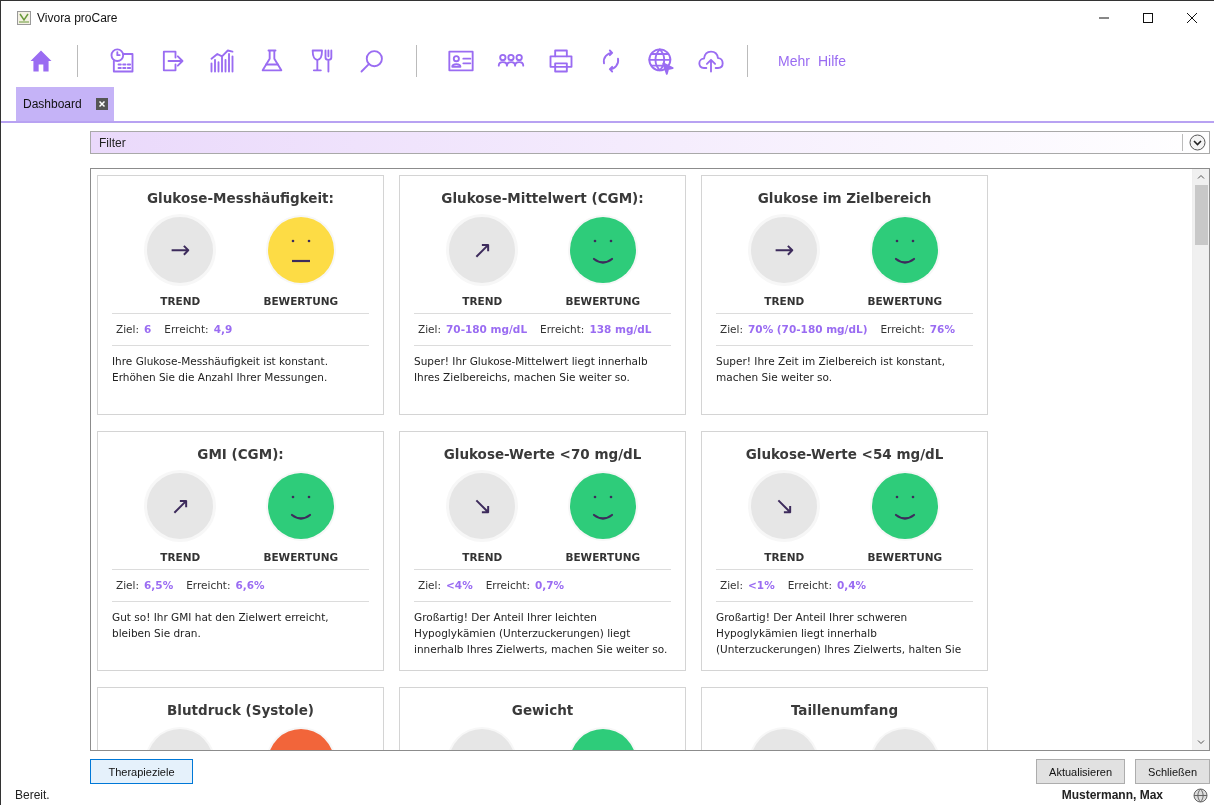 This screenshot has width=1214, height=805. Describe the element at coordinates (831, 369) in the screenshot. I see `card-description: Super! Ihre Zeit im Zielbereich ist konstant, machen Sie weiter so.` at that location.